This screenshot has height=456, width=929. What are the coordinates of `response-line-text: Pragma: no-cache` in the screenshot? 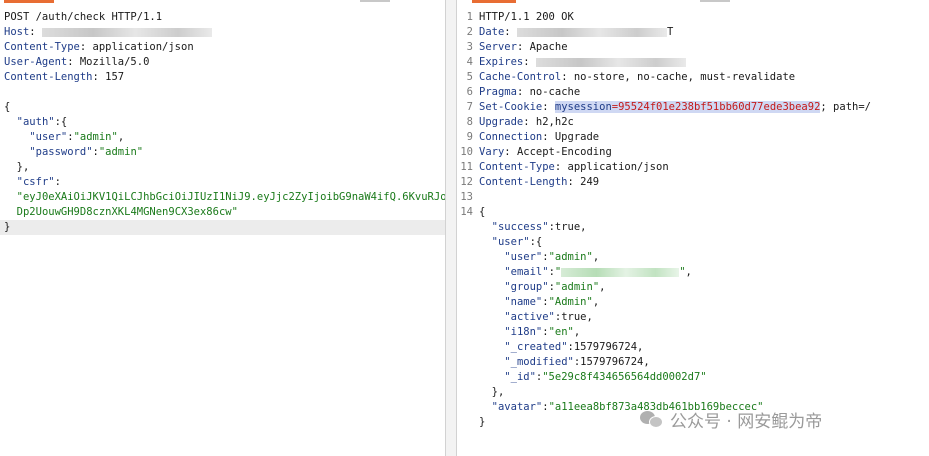 It's located at (529, 92).